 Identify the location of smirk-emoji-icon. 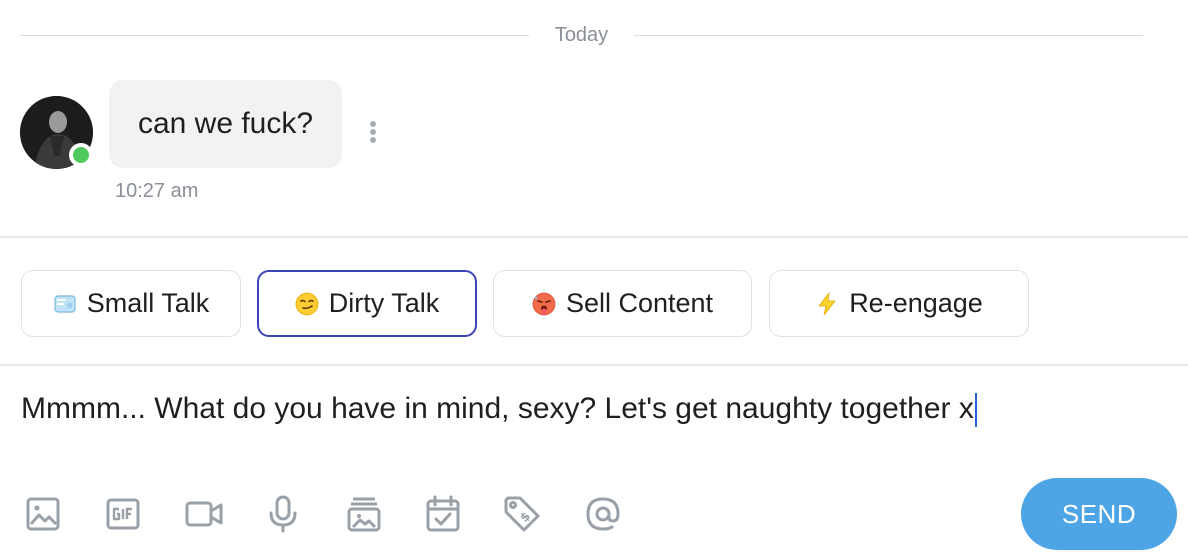
(307, 303).